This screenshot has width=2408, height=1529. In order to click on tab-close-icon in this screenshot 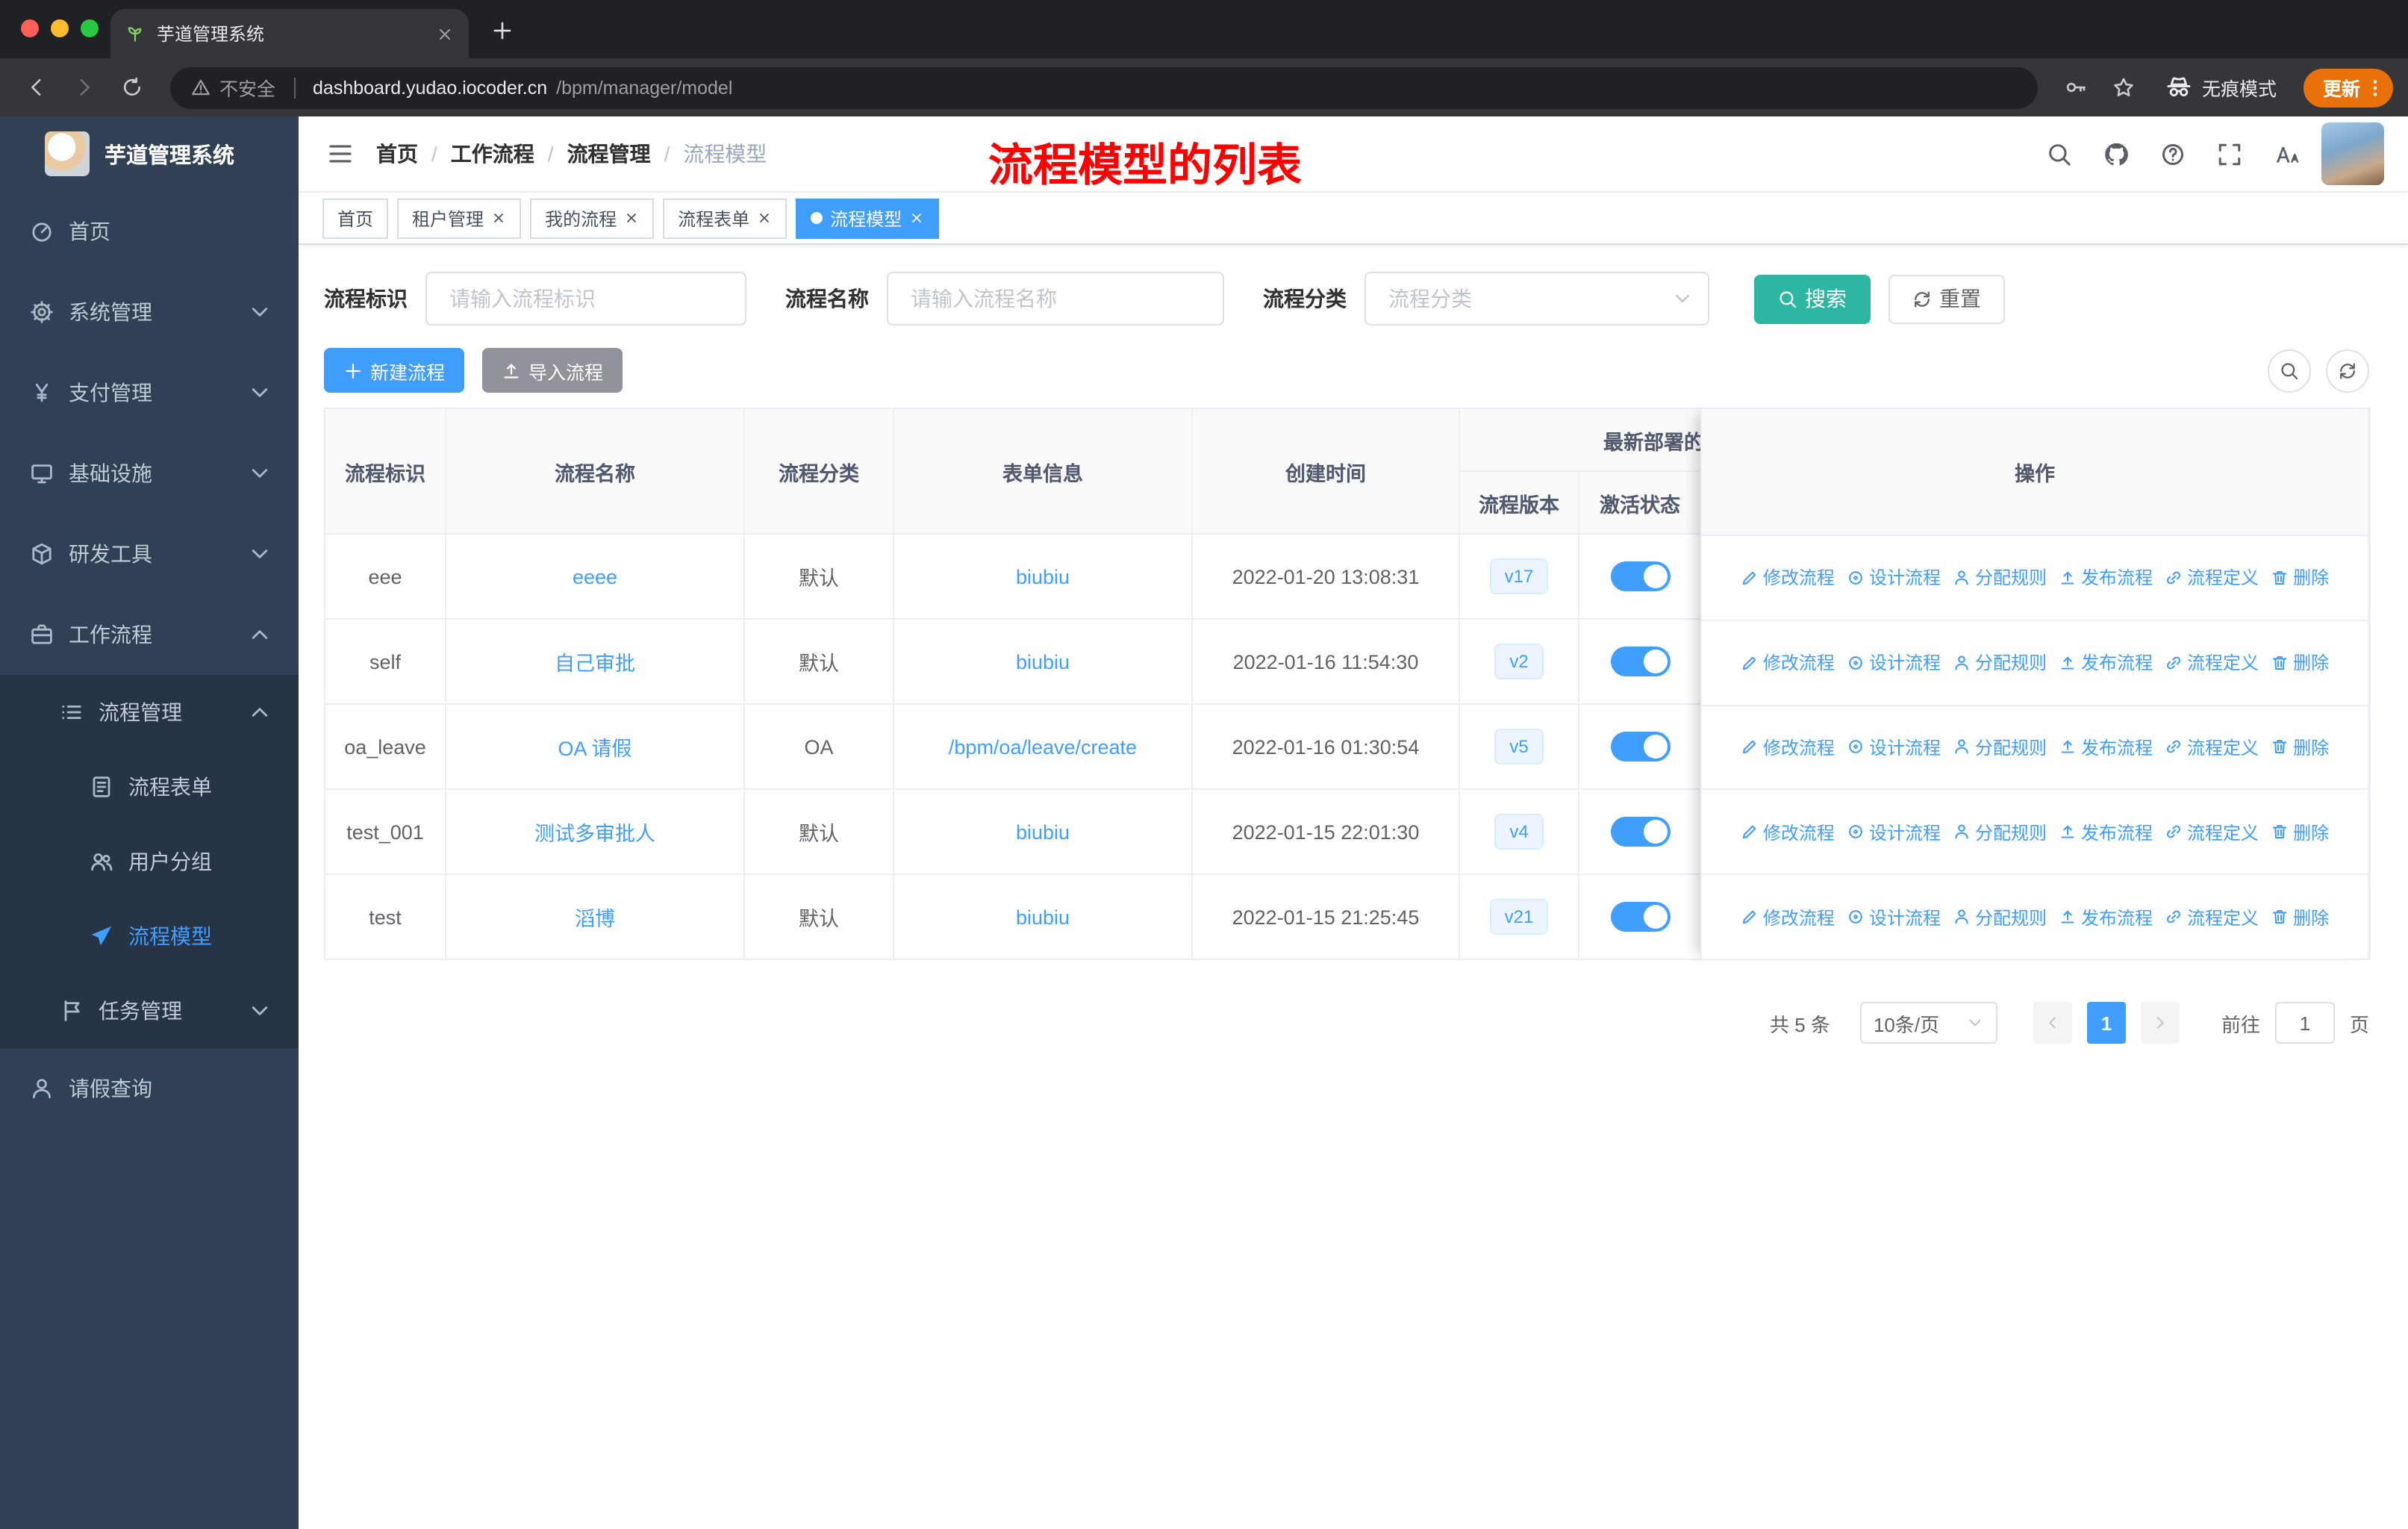, I will do `click(445, 34)`.